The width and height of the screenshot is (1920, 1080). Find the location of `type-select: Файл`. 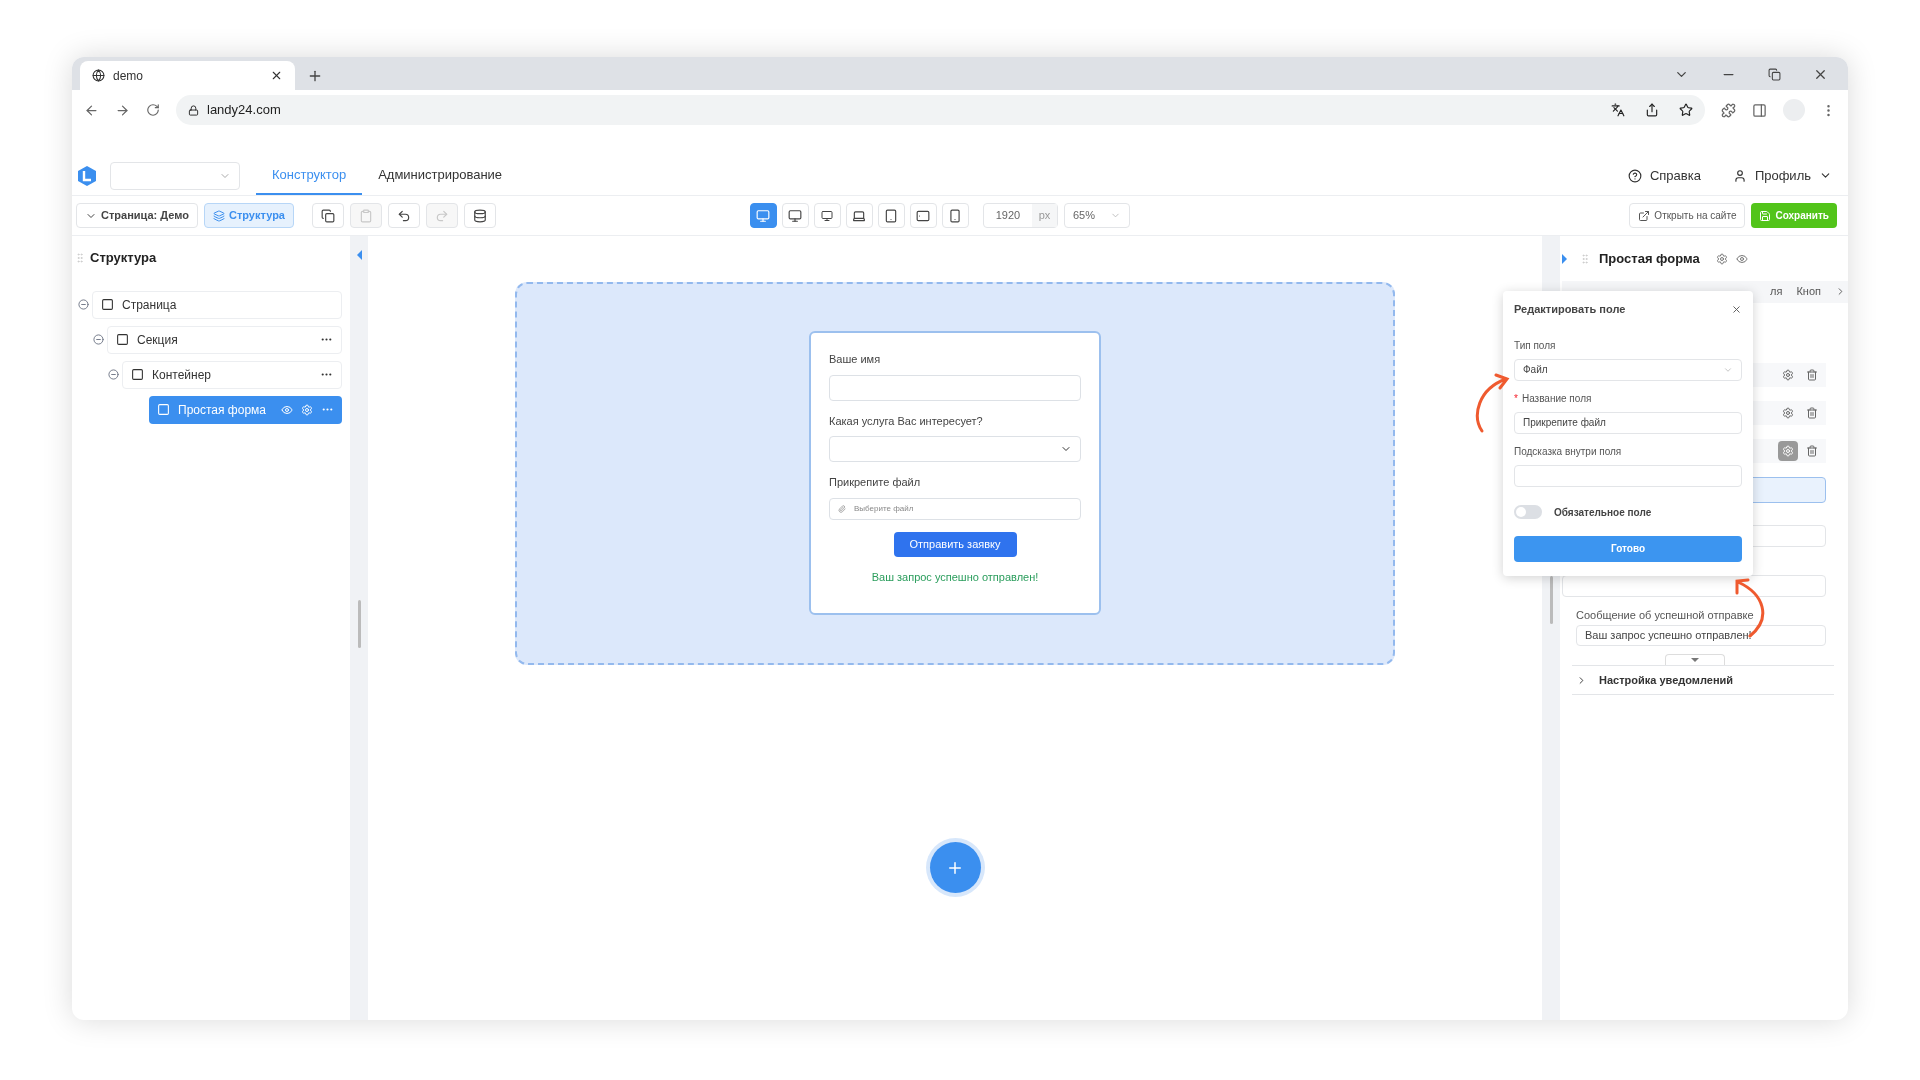

type-select: Файл is located at coordinates (1628, 369).